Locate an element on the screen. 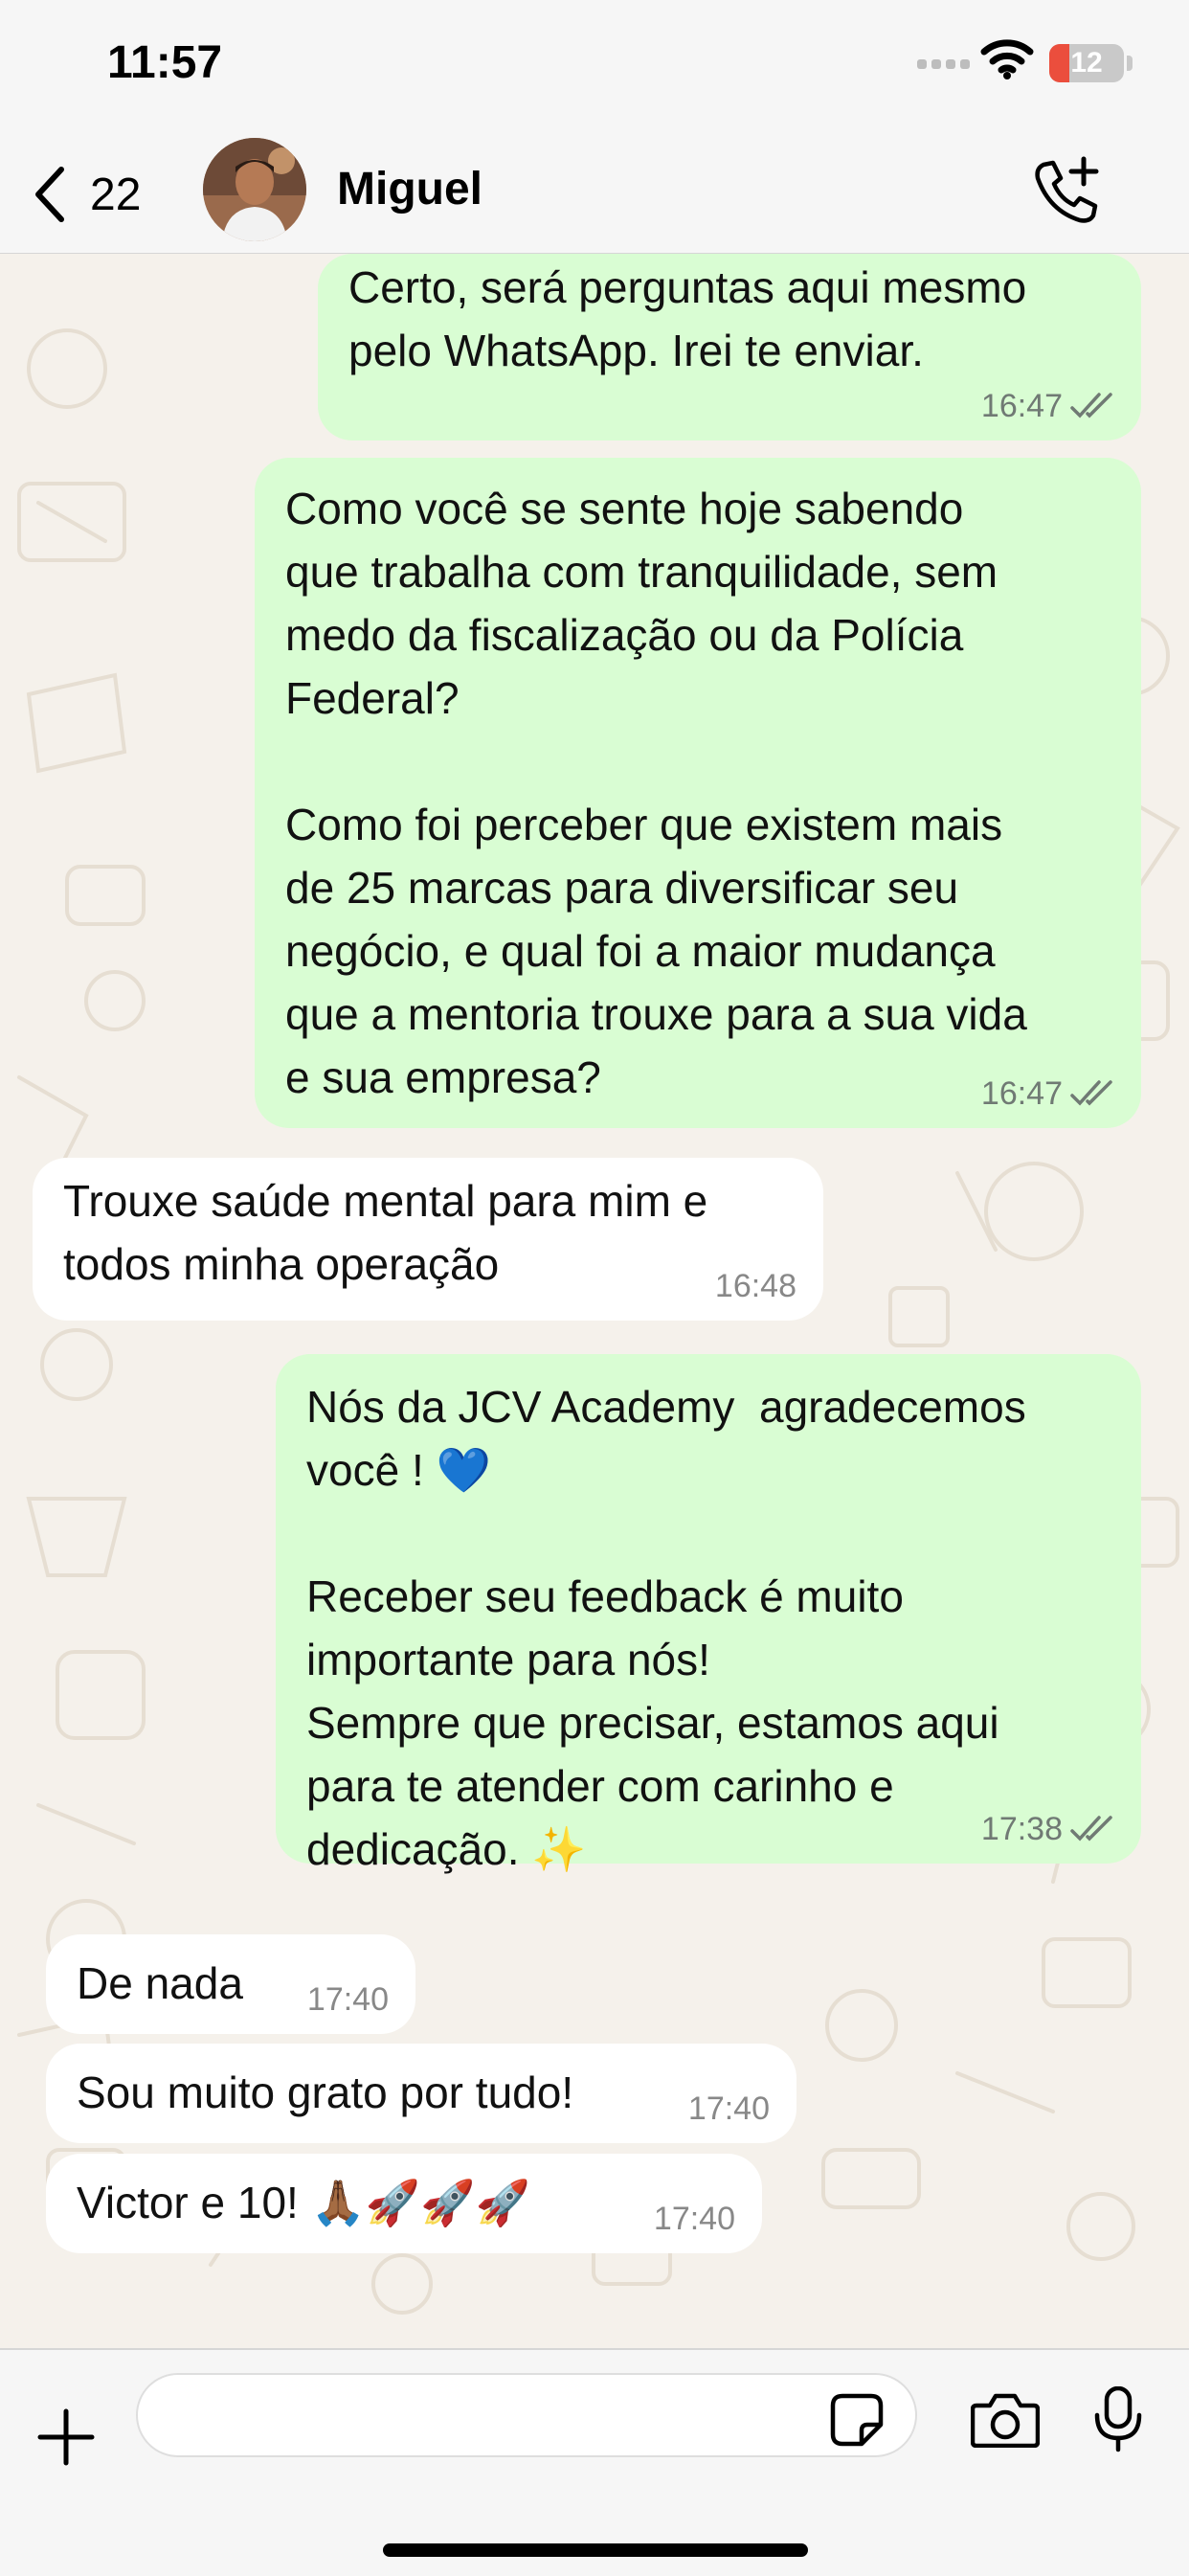 The height and width of the screenshot is (2576, 1189). incoming-message-bubble: De nada 17:40 is located at coordinates (230, 1984).